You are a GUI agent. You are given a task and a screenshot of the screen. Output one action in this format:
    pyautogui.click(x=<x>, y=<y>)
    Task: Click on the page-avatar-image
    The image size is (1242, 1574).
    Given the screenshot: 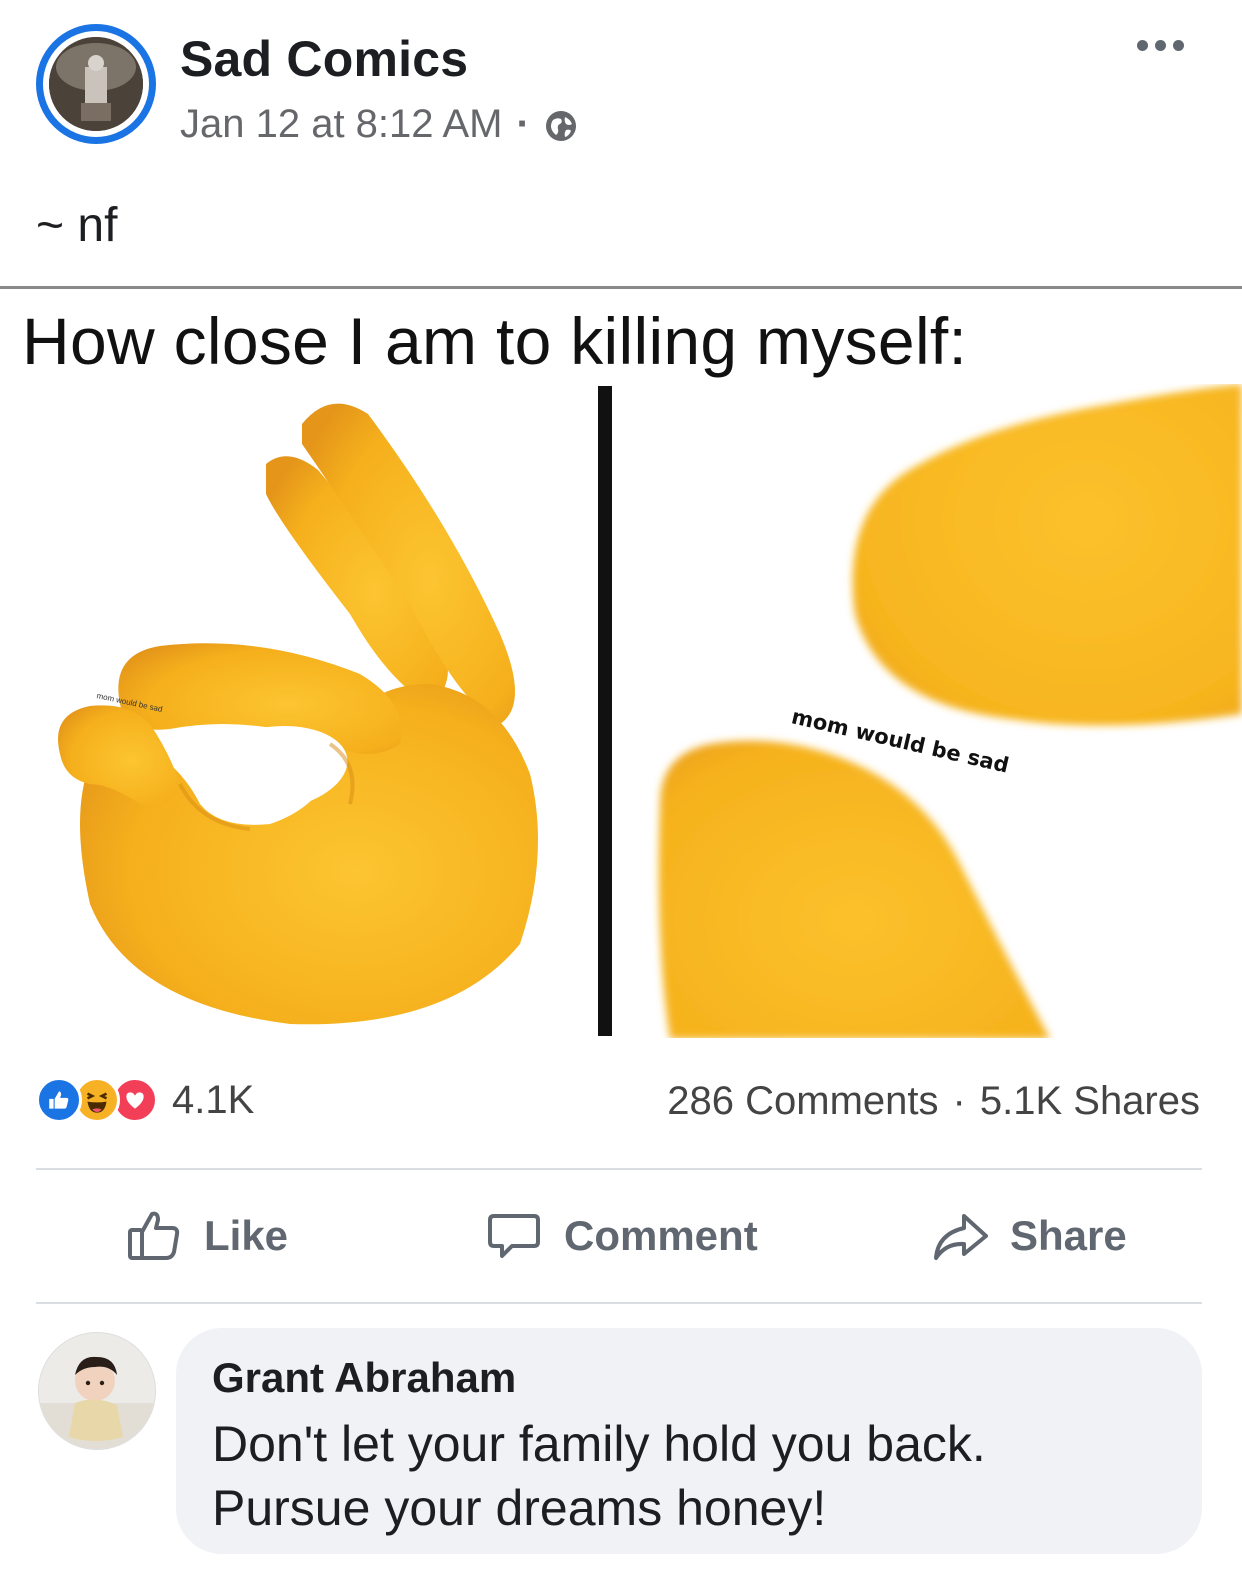 What is the action you would take?
    pyautogui.click(x=96, y=84)
    